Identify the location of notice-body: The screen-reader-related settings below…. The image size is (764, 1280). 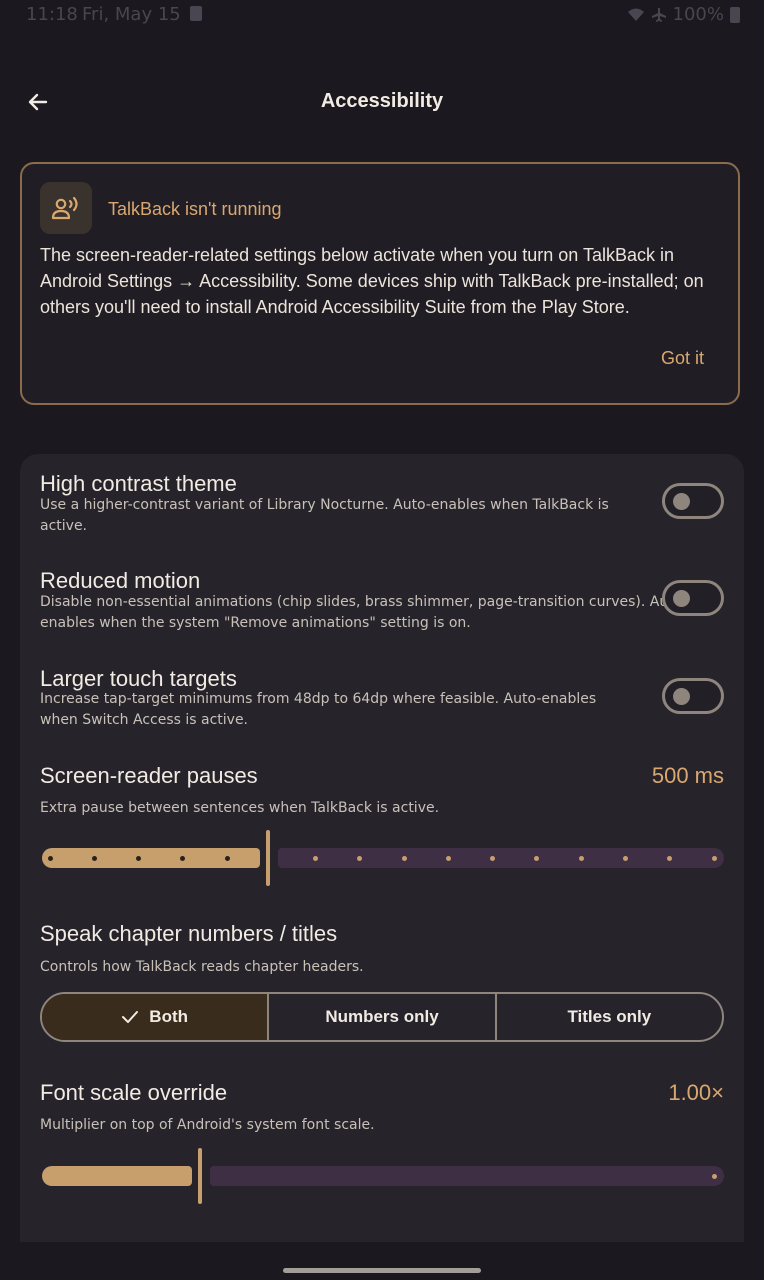
(372, 281).